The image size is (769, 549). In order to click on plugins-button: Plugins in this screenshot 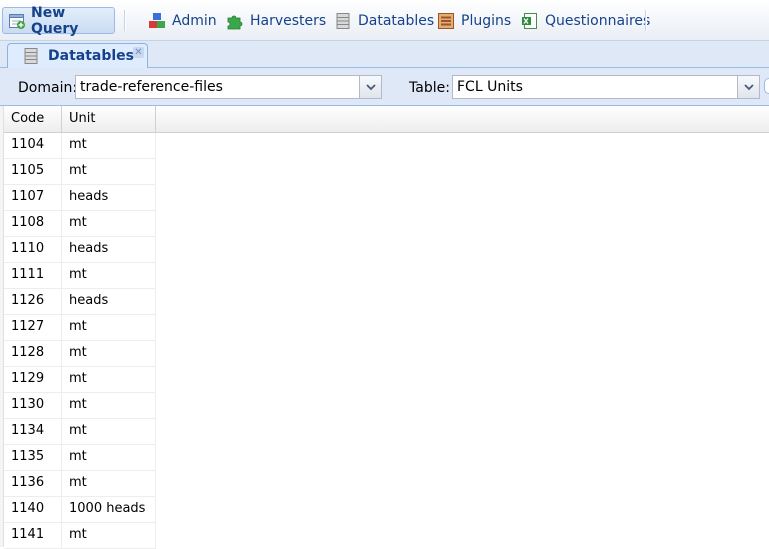, I will do `click(474, 20)`.